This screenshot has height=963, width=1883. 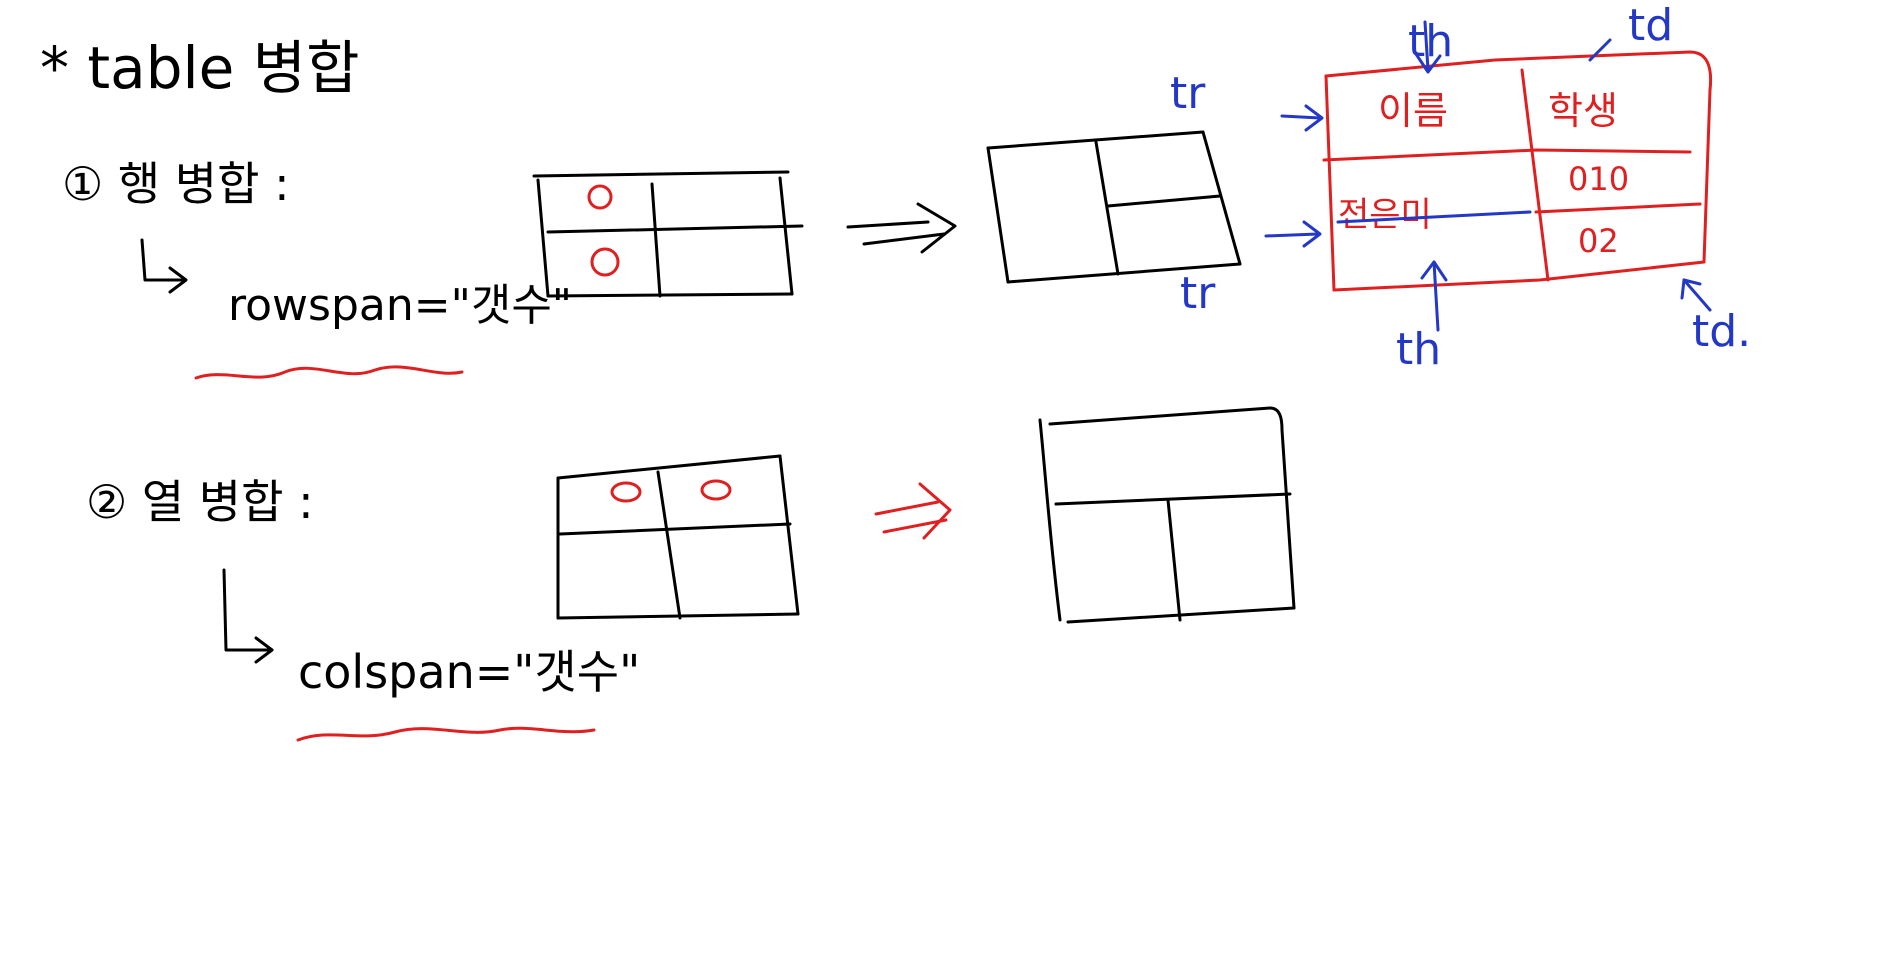 I want to click on label-tr-top: tr, so click(x=1188, y=93).